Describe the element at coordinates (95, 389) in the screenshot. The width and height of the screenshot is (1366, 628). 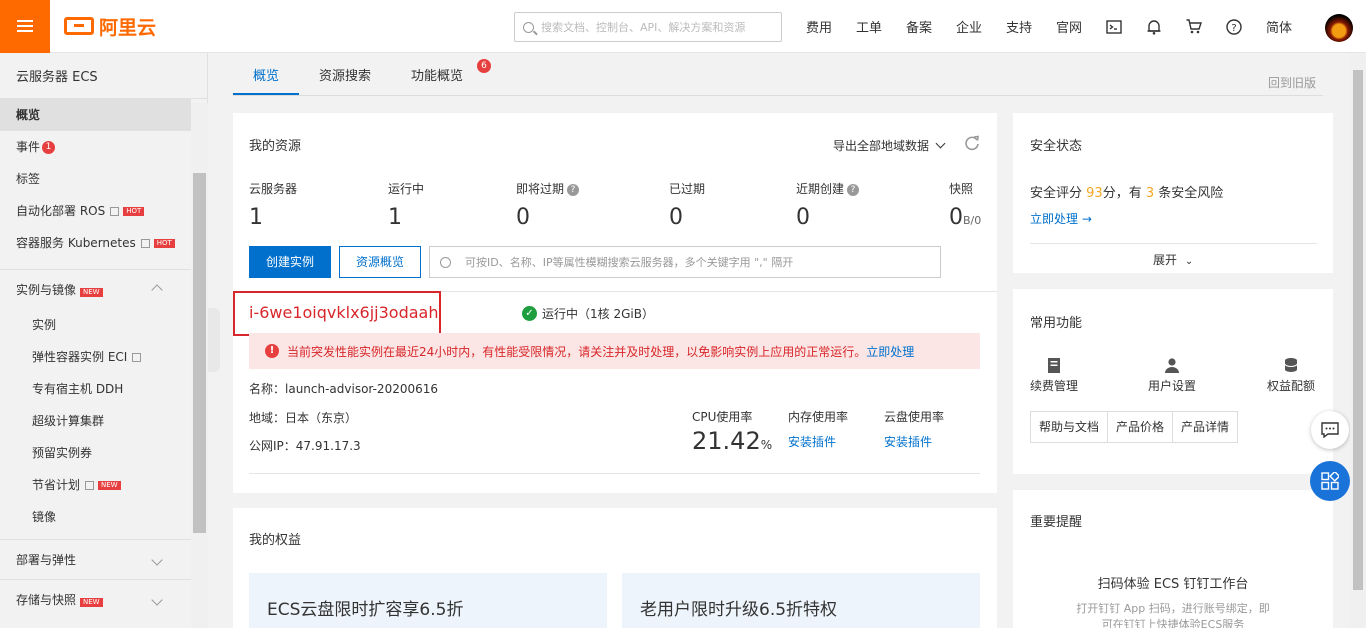
I see `sidebar-item-ddh: 专有宿主机 DDH` at that location.